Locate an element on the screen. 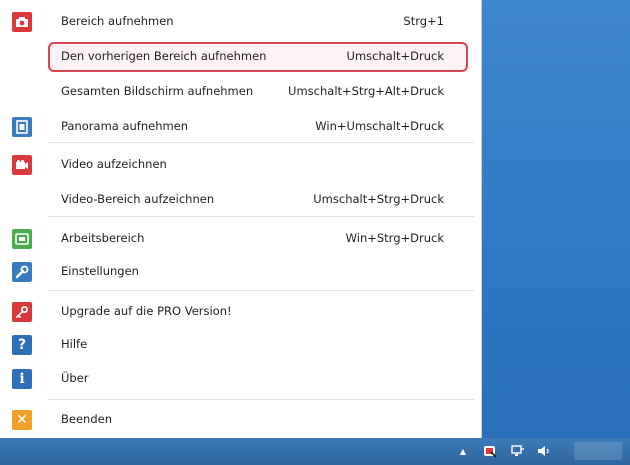 The width and height of the screenshot is (630, 465). menu-item-label: Video aufzeichnen is located at coordinates (114, 164).